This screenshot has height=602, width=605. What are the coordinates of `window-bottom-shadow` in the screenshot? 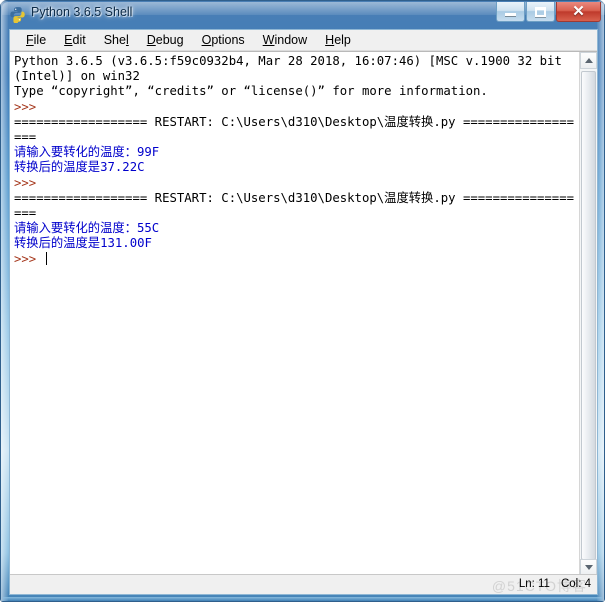 It's located at (302, 599).